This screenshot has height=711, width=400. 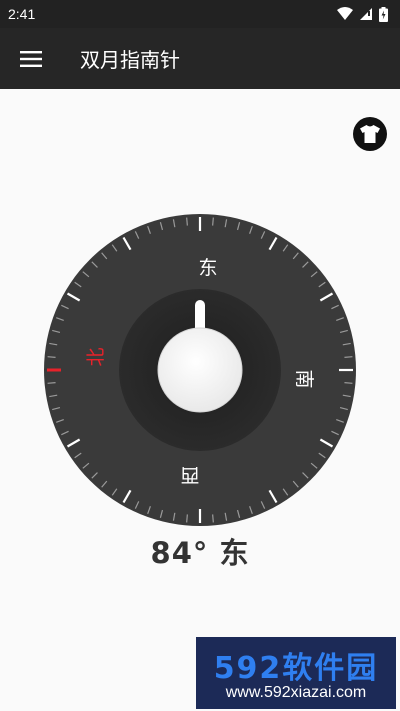 What do you see at coordinates (190, 475) in the screenshot?
I see `direction-label-west: 西` at bounding box center [190, 475].